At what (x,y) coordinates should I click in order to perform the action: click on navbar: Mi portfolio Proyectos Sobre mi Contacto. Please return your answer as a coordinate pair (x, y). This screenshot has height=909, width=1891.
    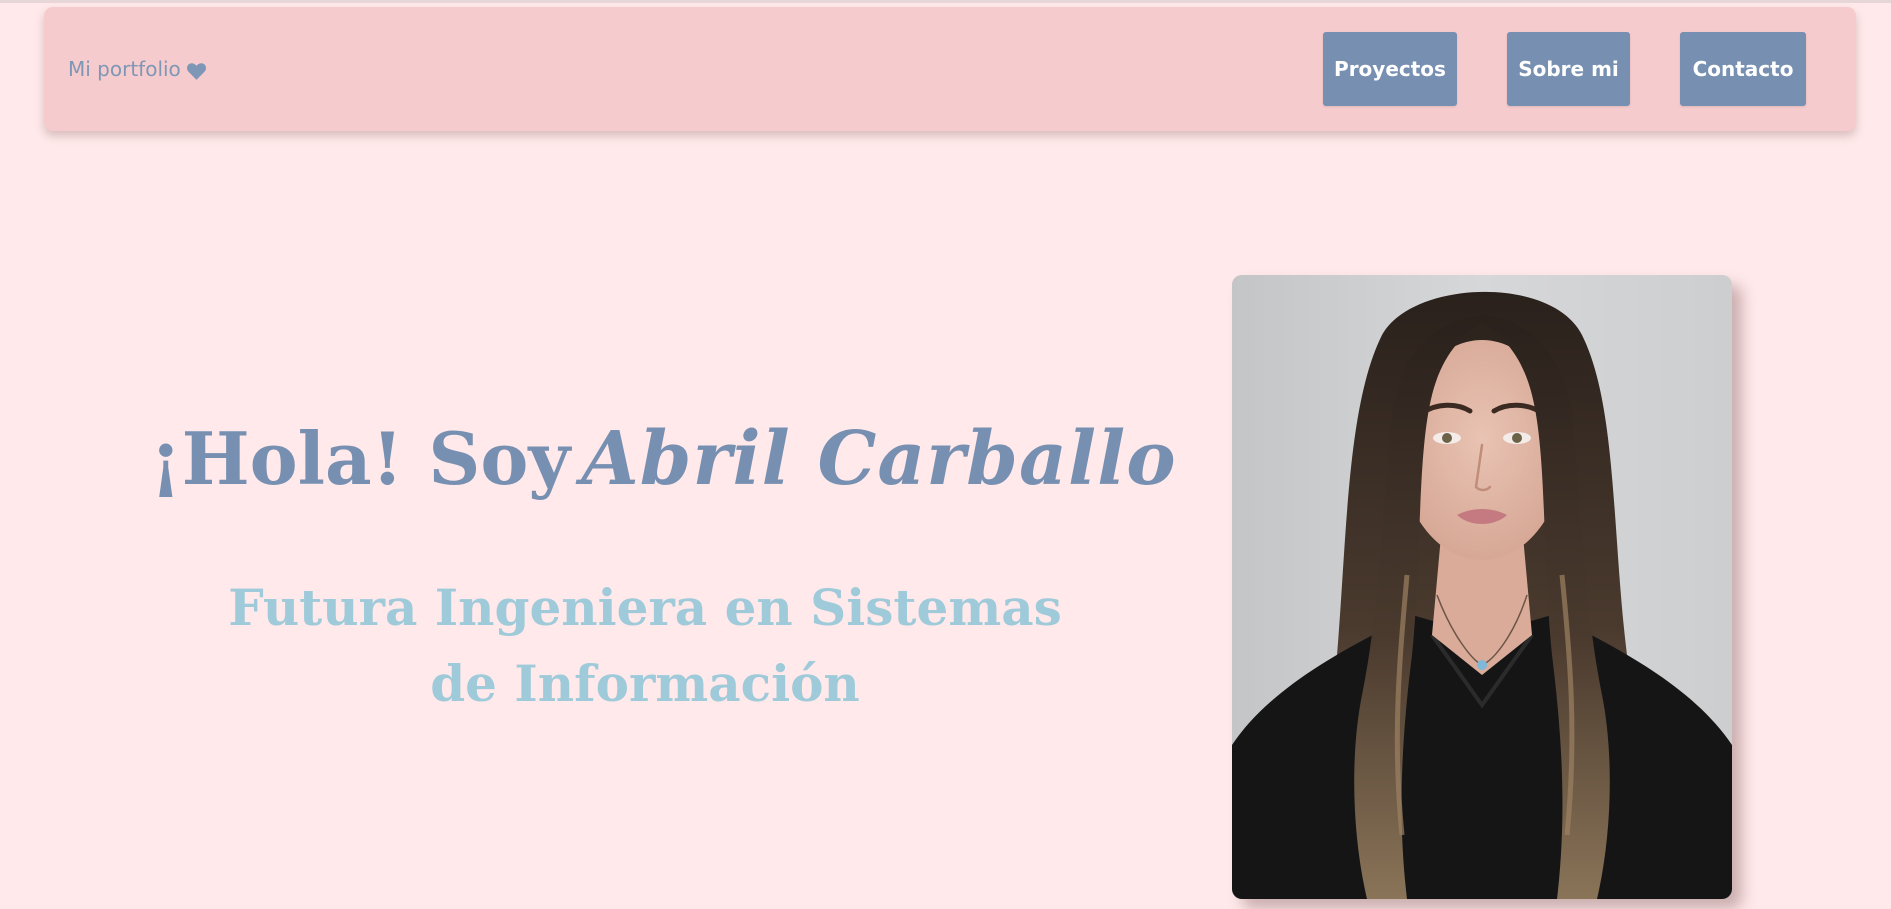
    Looking at the image, I should click on (950, 69).